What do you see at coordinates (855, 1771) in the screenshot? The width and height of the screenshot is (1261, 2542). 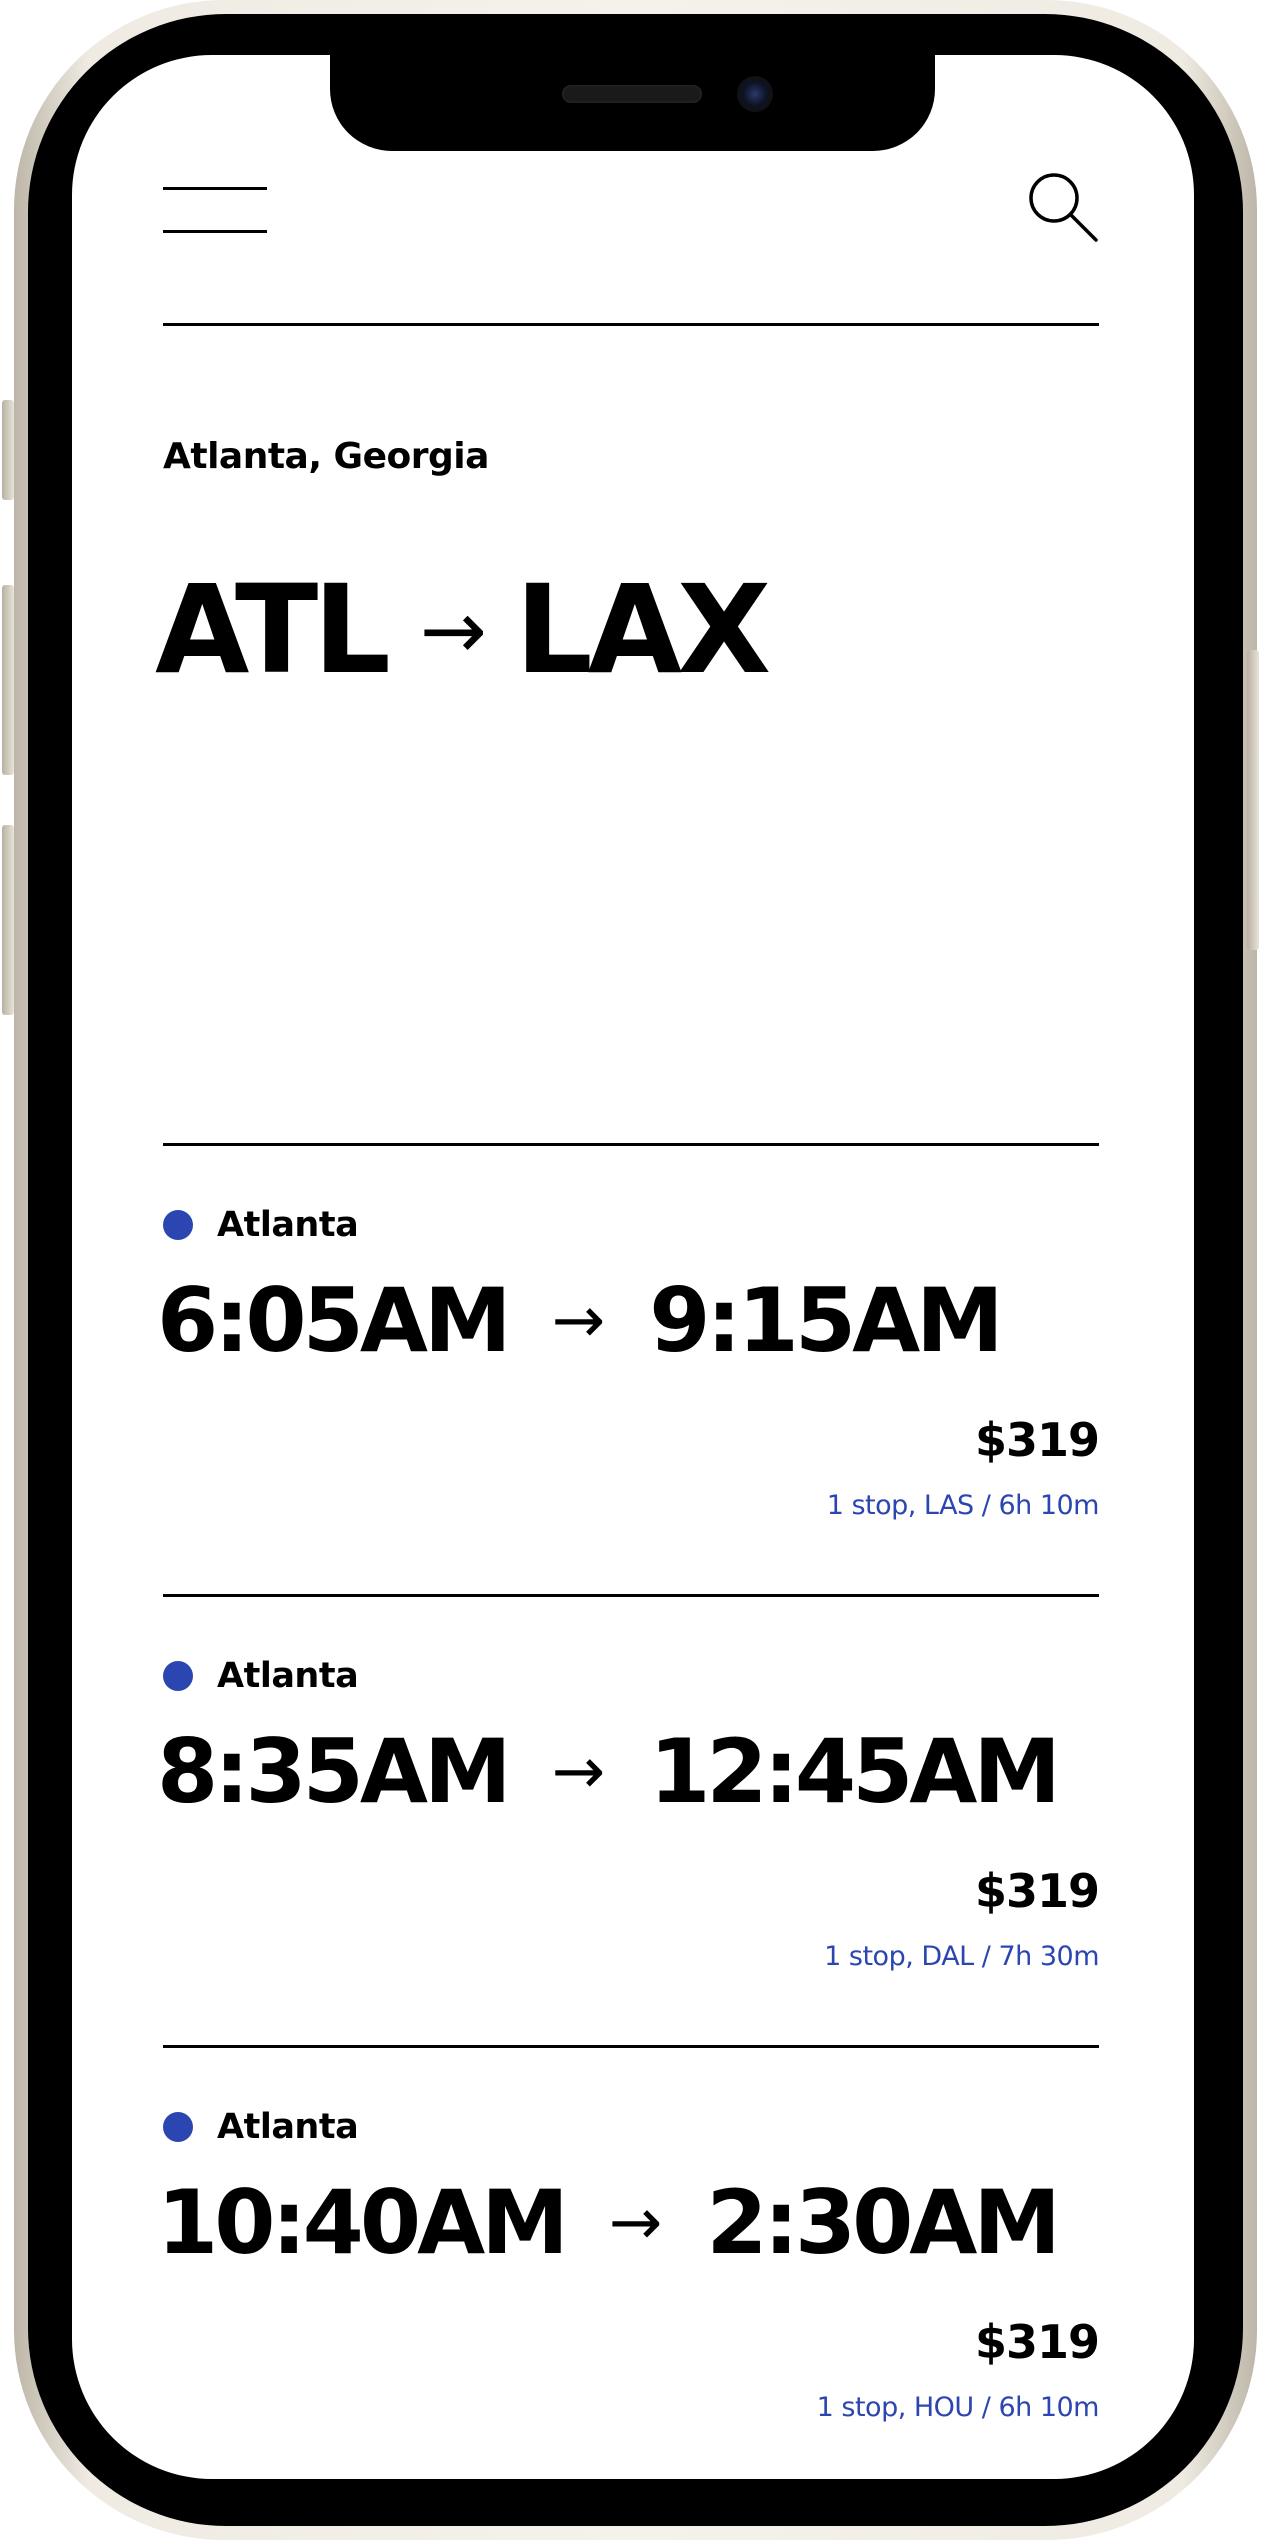 I see `arrival-time: 12:45AM` at bounding box center [855, 1771].